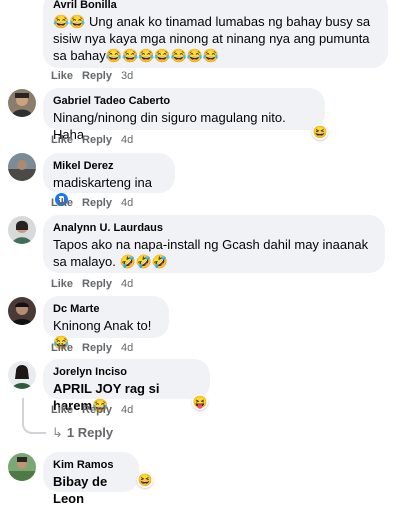 This screenshot has height=507, width=407. What do you see at coordinates (57, 432) in the screenshot?
I see `reply-arrow-icon: ↳` at bounding box center [57, 432].